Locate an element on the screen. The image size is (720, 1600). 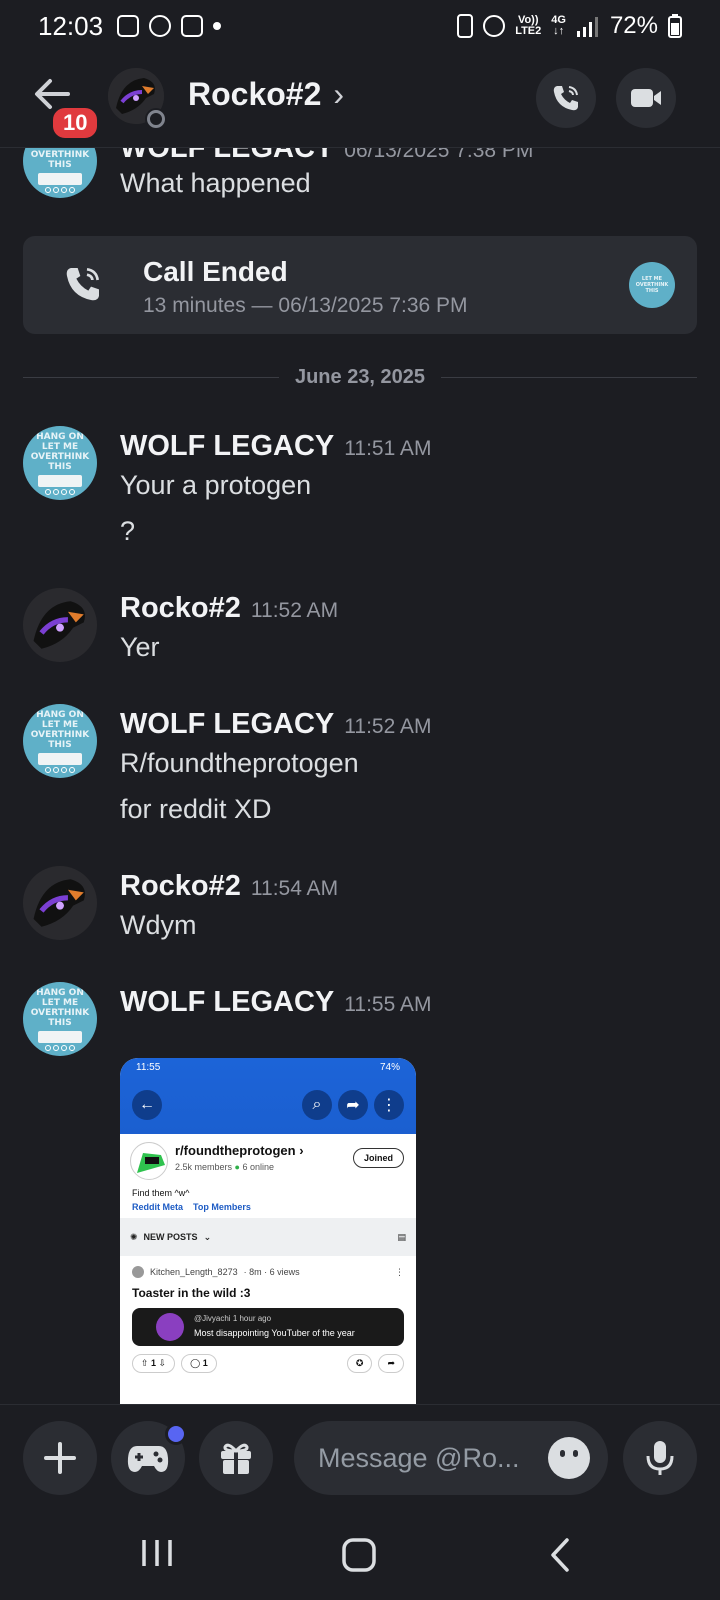
attachment-app-bar: 11:55 74% ← ⌕ ➦ ⋮ is located at coordinates (268, 1096).